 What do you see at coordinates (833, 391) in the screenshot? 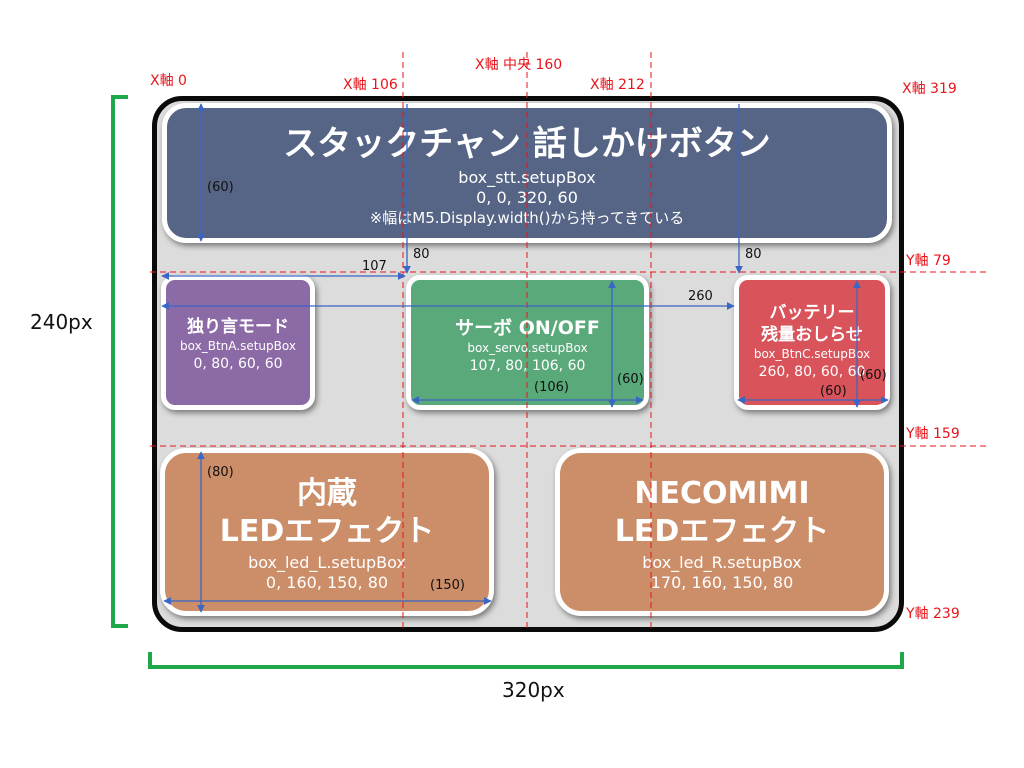
I see `btnC-width-label: (60)` at bounding box center [833, 391].